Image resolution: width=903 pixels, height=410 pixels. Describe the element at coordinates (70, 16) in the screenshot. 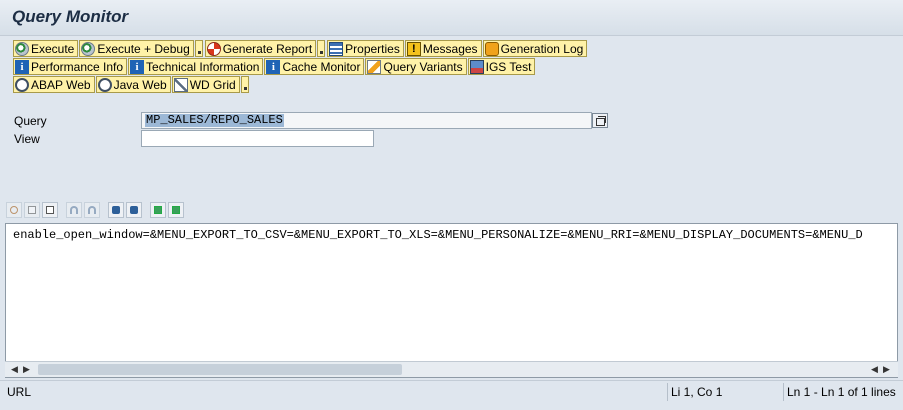

I see `window-title: Query Monitor` at that location.